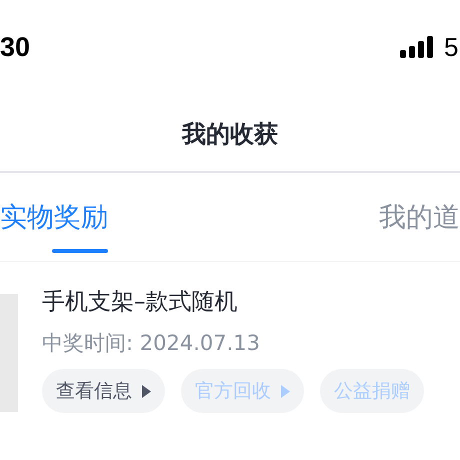 This screenshot has width=460, height=460. What do you see at coordinates (419, 217) in the screenshot?
I see `tab: 我的道` at bounding box center [419, 217].